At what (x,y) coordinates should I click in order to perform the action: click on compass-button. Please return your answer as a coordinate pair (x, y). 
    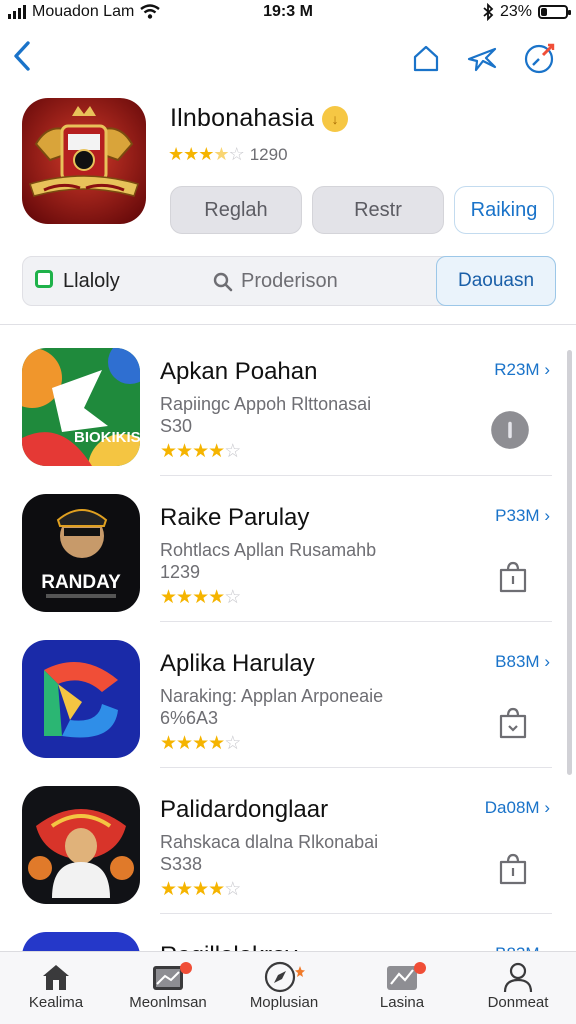
    Looking at the image, I should click on (540, 58).